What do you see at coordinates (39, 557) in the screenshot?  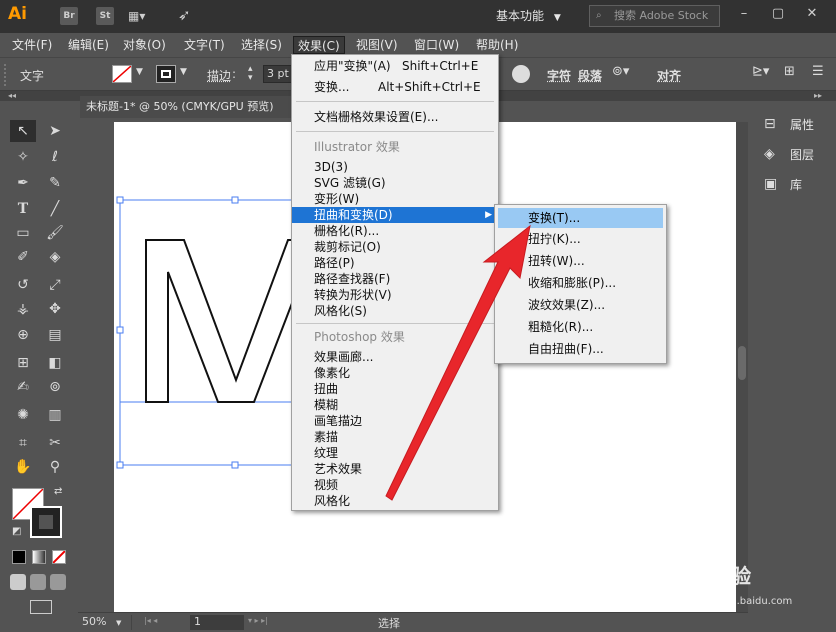 I see `gradient-mode-button` at bounding box center [39, 557].